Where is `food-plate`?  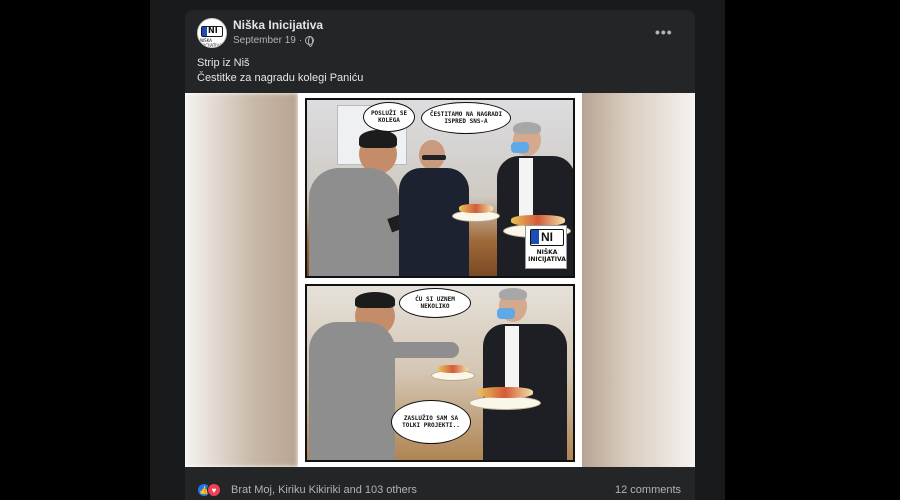
food-plate is located at coordinates (505, 403).